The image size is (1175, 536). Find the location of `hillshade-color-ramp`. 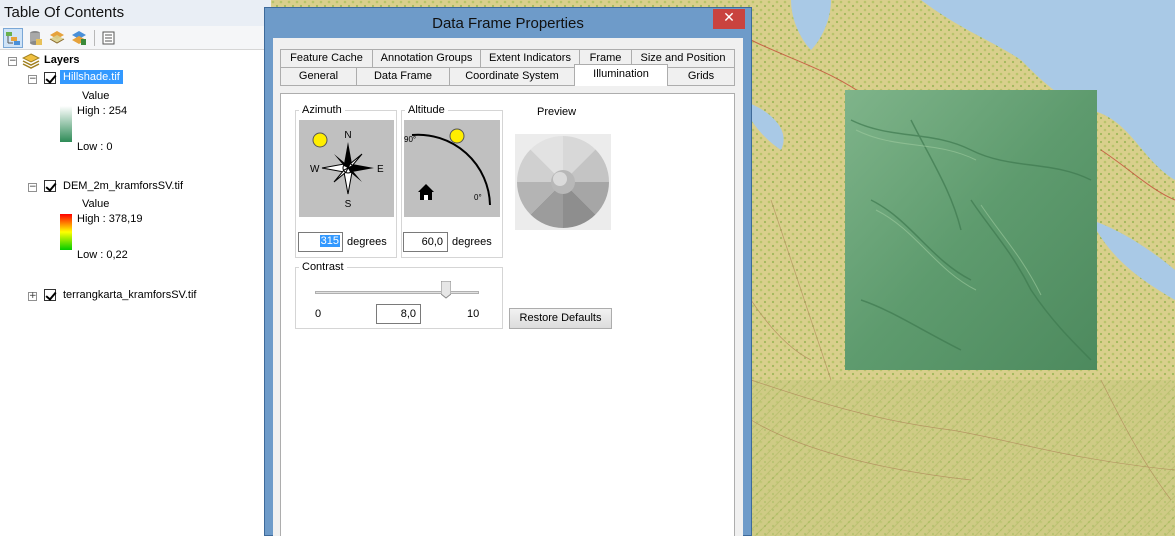

hillshade-color-ramp is located at coordinates (66, 124).